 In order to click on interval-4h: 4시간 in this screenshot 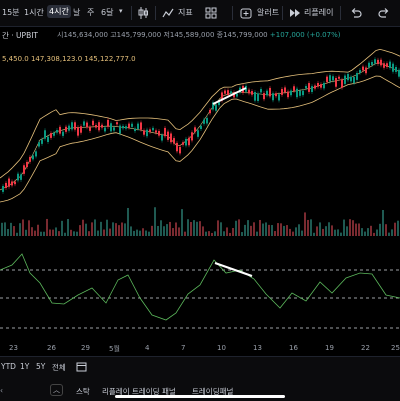, I will do `click(59, 11)`.